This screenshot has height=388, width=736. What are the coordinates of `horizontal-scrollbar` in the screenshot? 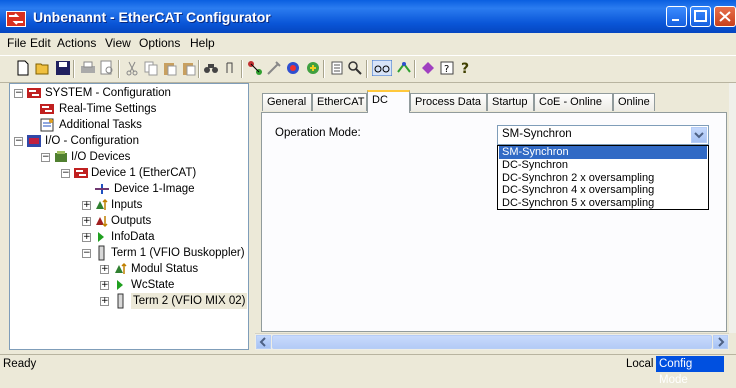 It's located at (492, 341).